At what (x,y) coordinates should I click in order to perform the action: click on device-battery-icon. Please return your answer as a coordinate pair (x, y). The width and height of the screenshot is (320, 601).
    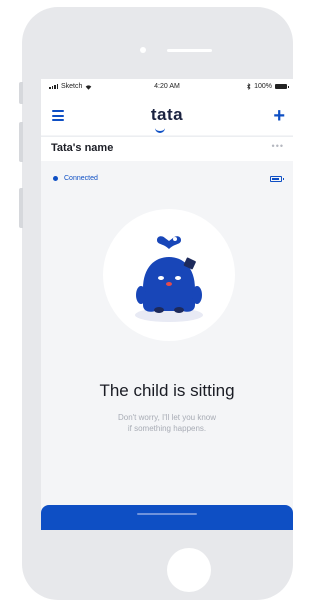
    Looking at the image, I should click on (277, 179).